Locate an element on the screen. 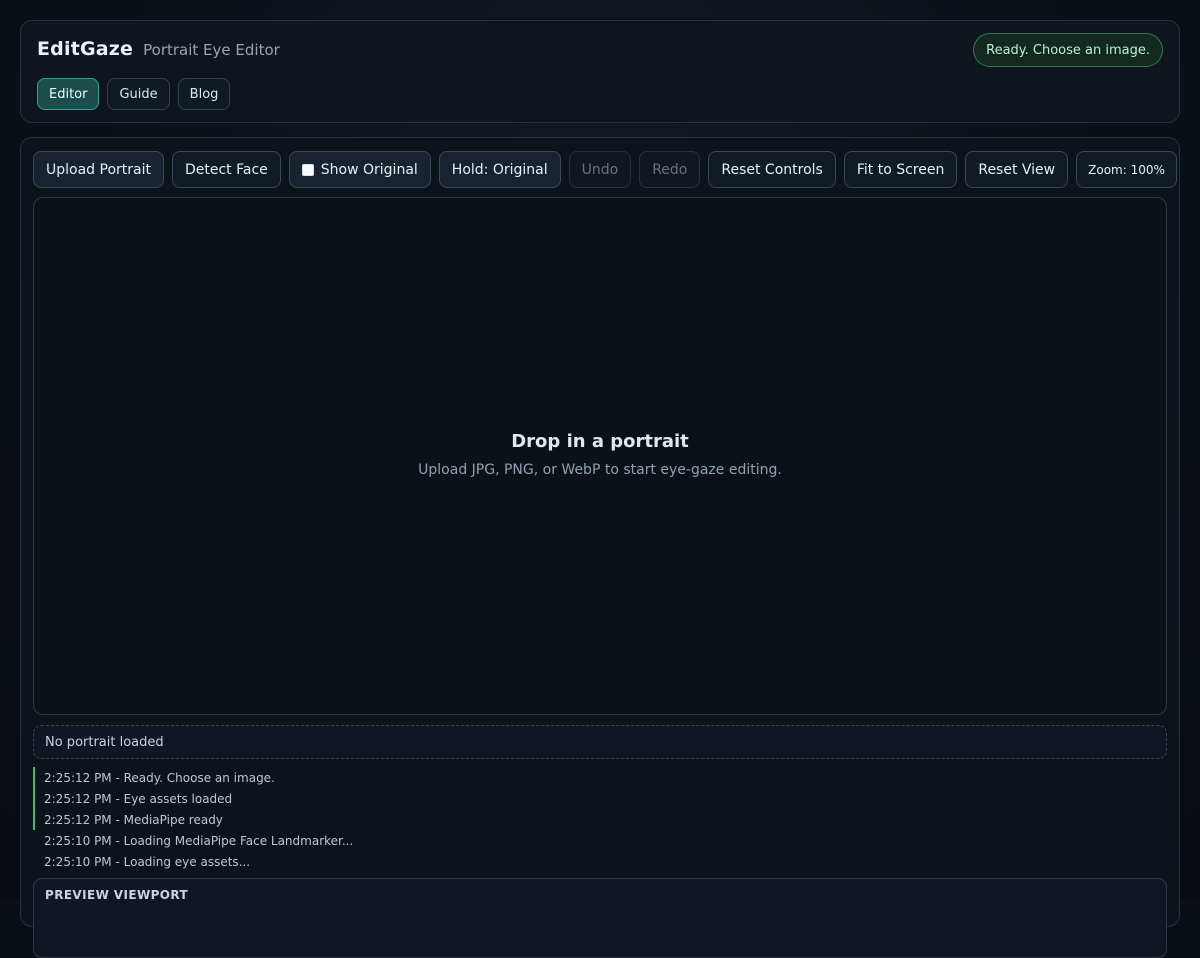  portrait-status: No portrait loaded is located at coordinates (600, 742).